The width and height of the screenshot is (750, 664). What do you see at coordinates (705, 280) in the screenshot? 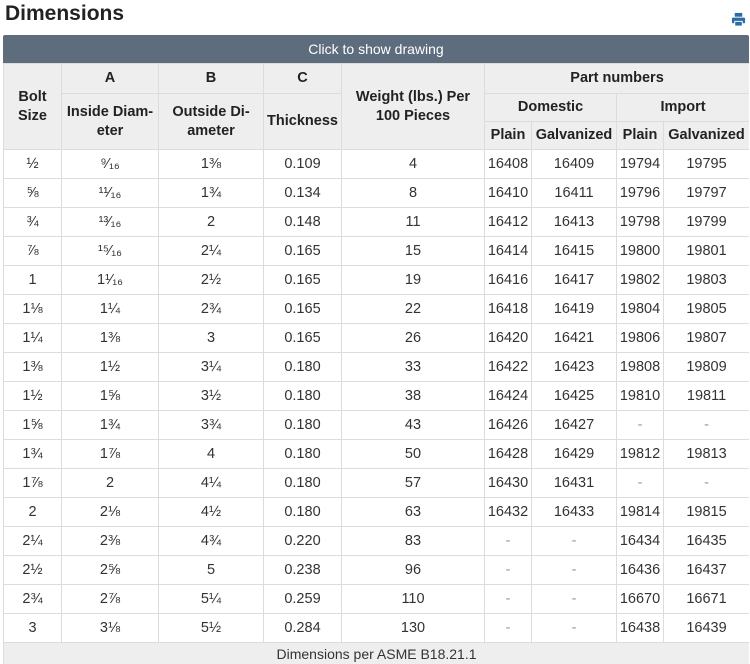
I see `cell-import-galvanized: 19803` at bounding box center [705, 280].